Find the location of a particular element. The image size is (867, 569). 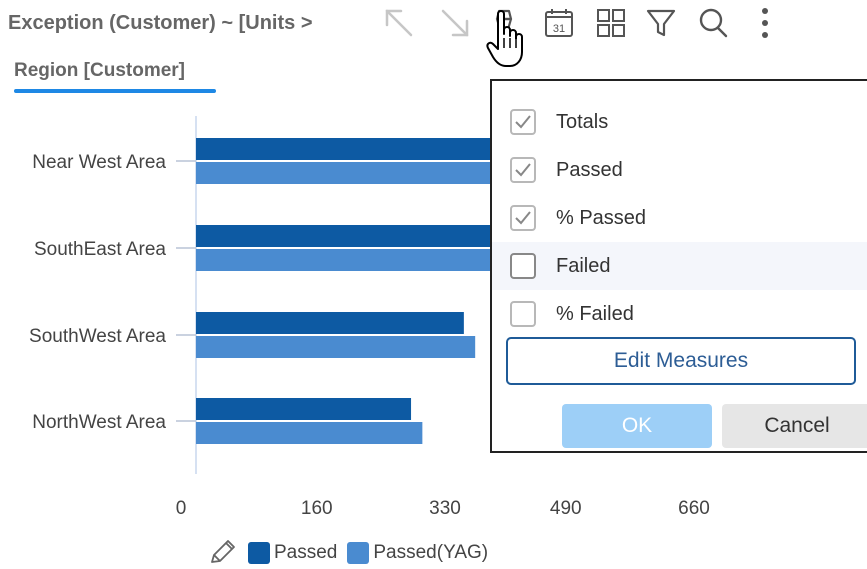

calendar-icon: 31 is located at coordinates (559, 23).